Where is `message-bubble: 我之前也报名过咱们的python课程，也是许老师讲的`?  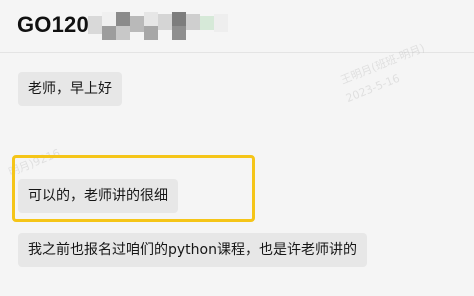 message-bubble: 我之前也报名过咱们的python课程，也是许老师讲的 is located at coordinates (192, 250).